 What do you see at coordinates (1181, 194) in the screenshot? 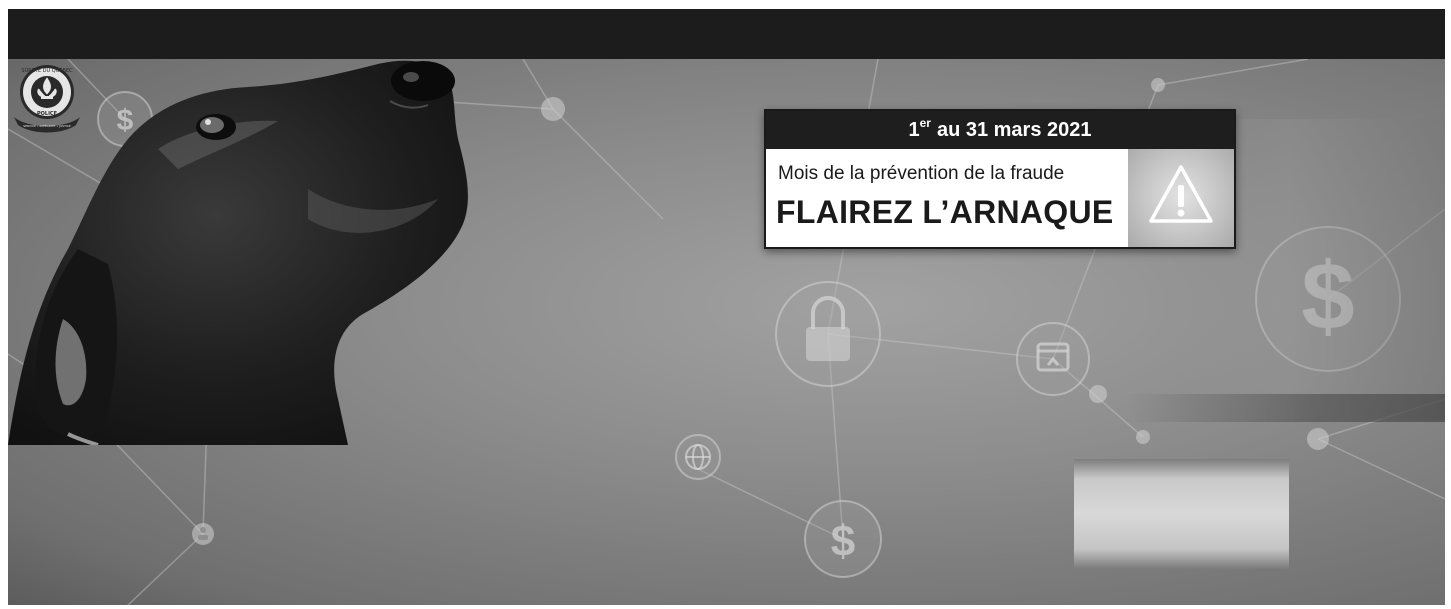
I see `warning-icon` at bounding box center [1181, 194].